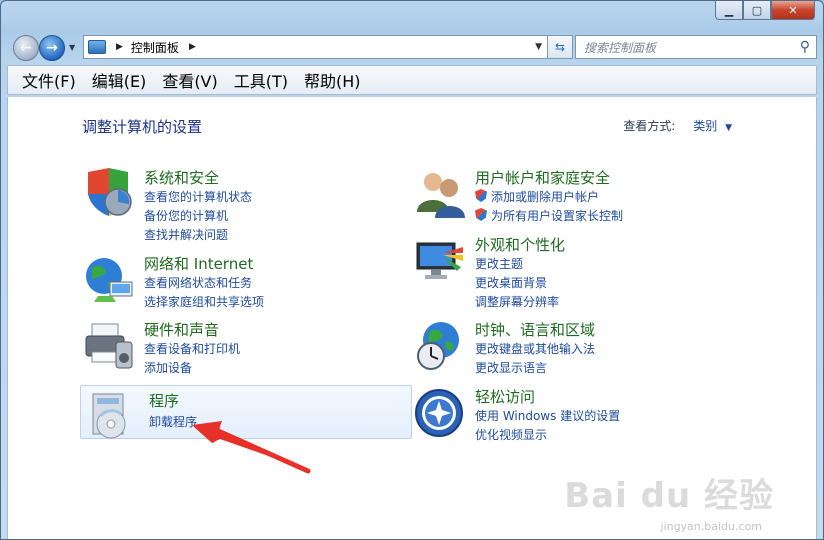  Describe the element at coordinates (412, 80) in the screenshot. I see `menu-bar: 文件(F) 编辑(E) 查看(V) 工具(T) 帮助(H)` at that location.